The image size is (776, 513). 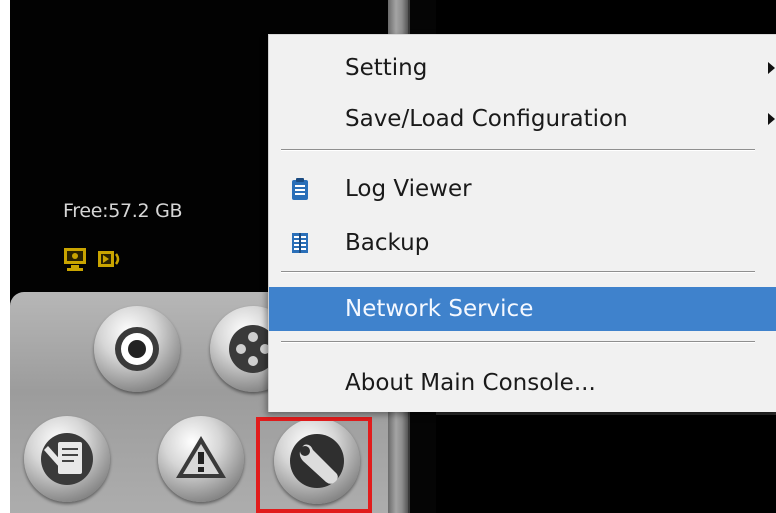 What do you see at coordinates (109, 259) in the screenshot?
I see `playback-icon` at bounding box center [109, 259].